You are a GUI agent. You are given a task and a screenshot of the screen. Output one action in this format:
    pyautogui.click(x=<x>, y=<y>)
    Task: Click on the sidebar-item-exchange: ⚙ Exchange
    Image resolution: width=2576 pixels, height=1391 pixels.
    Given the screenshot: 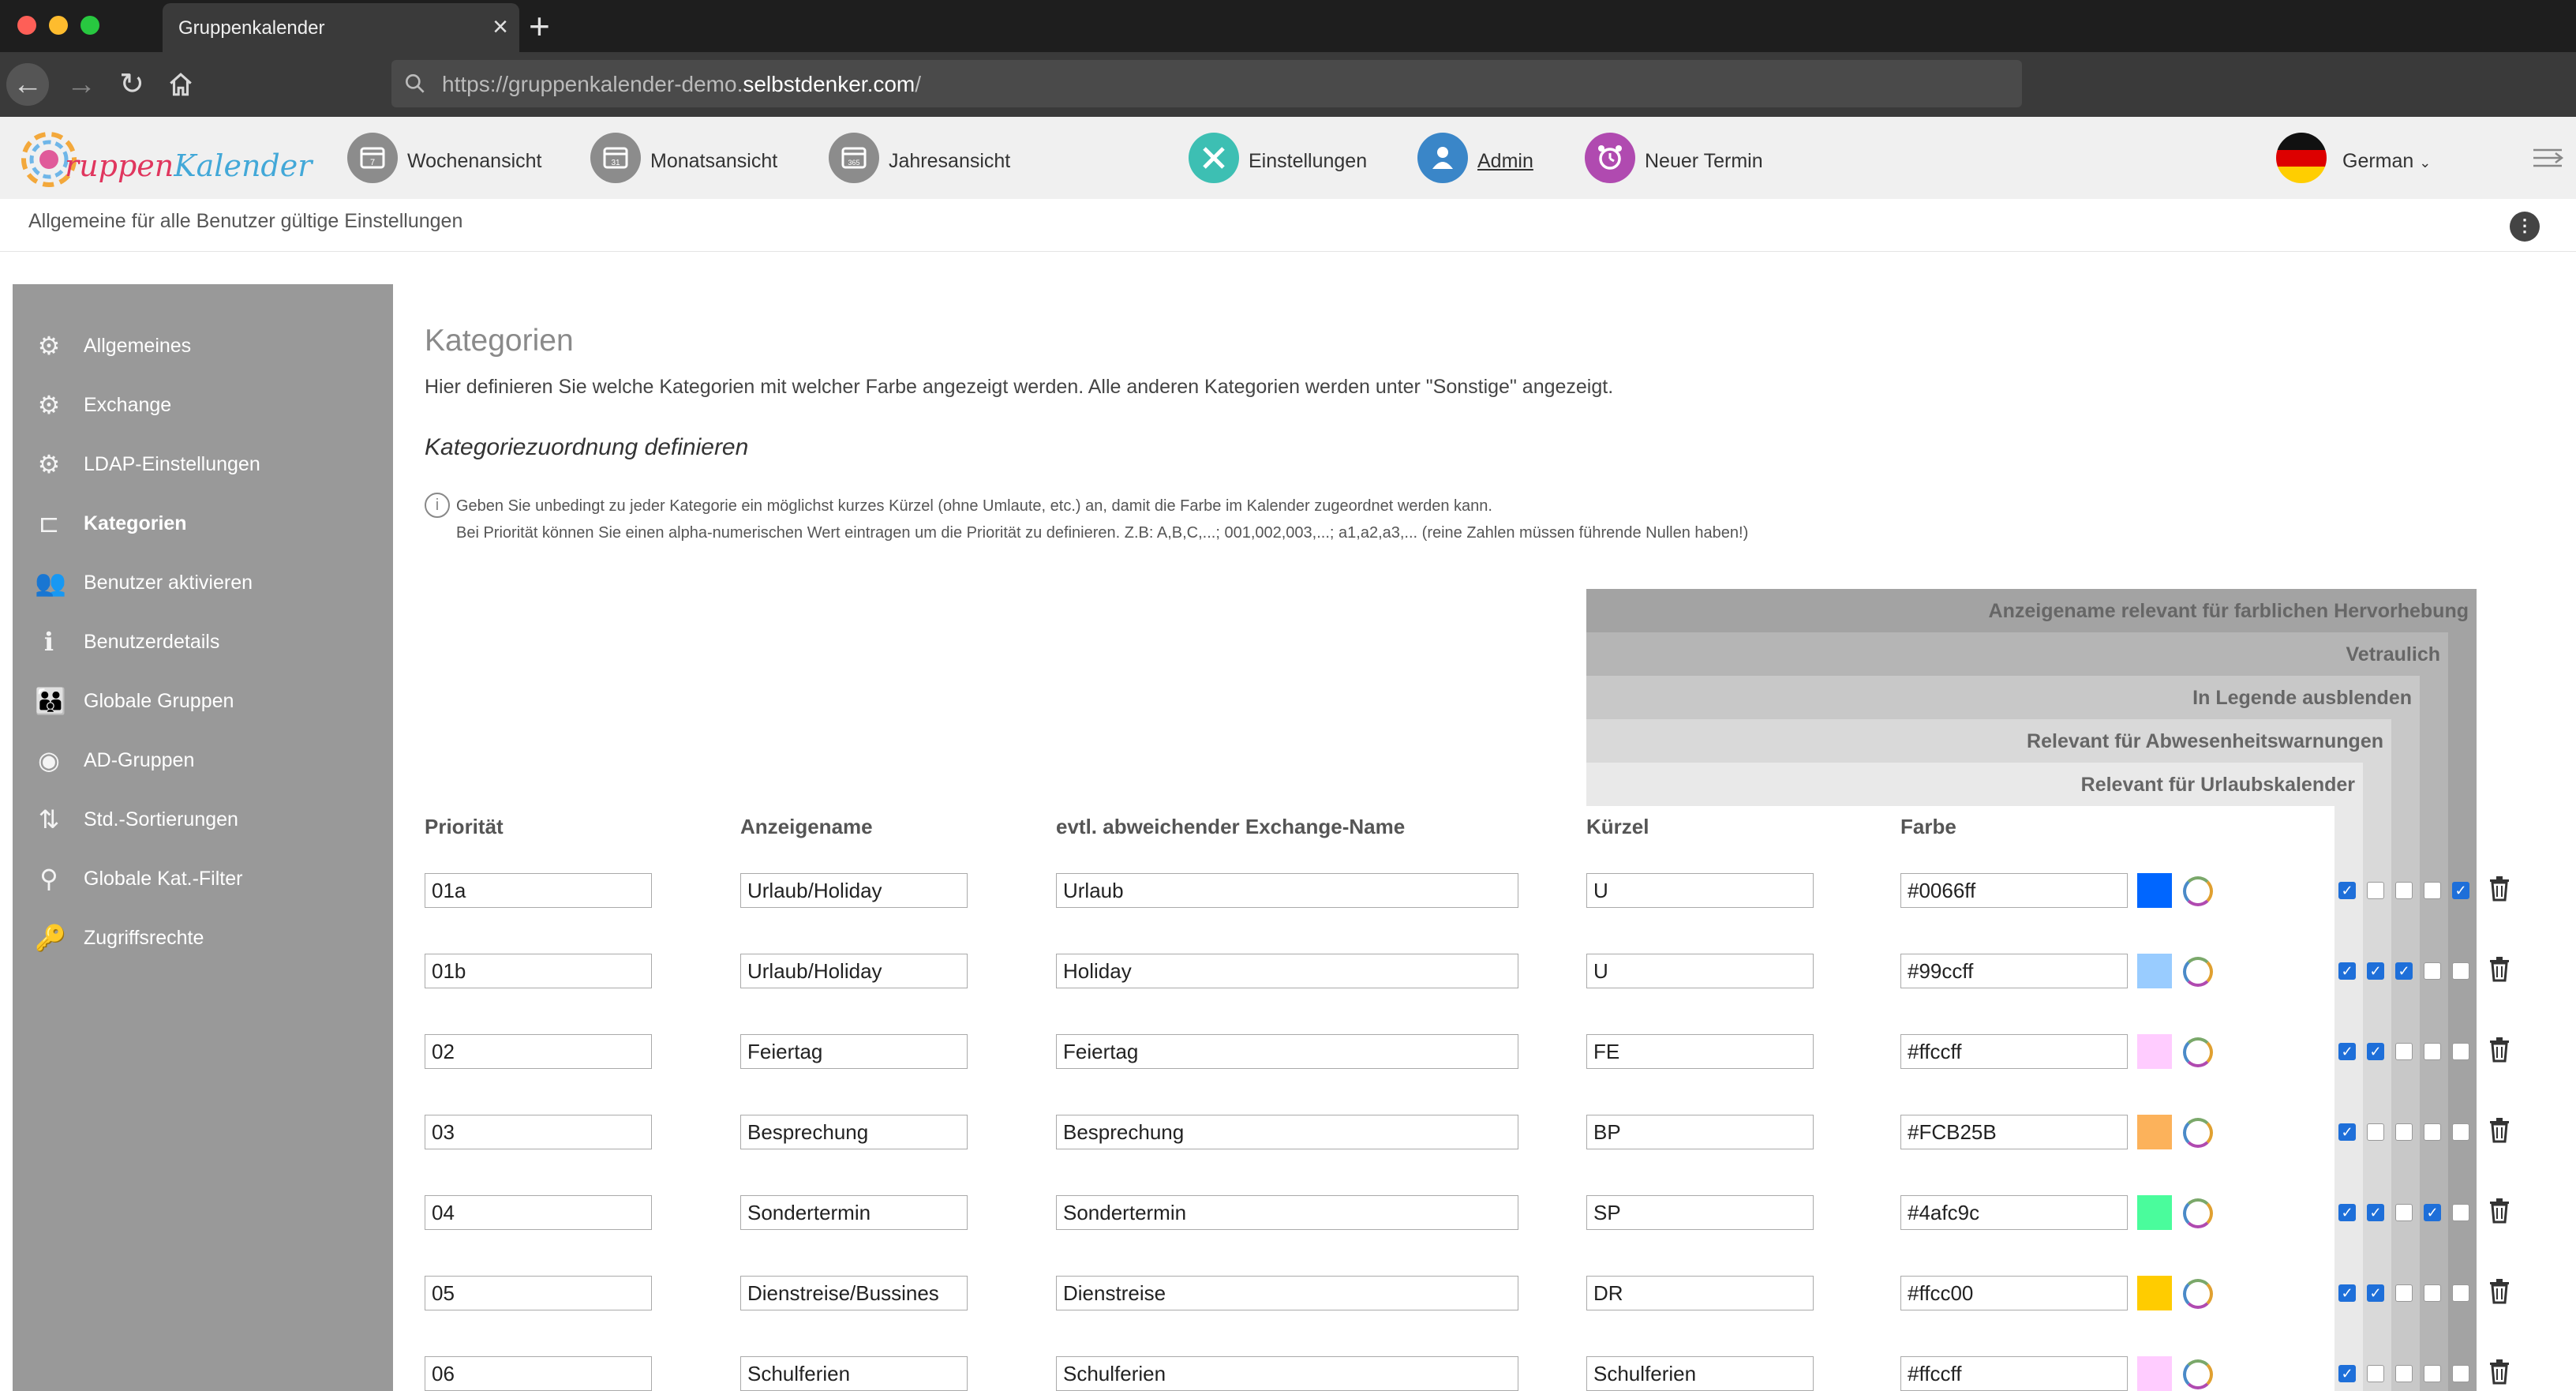 What is the action you would take?
    pyautogui.click(x=203, y=405)
    